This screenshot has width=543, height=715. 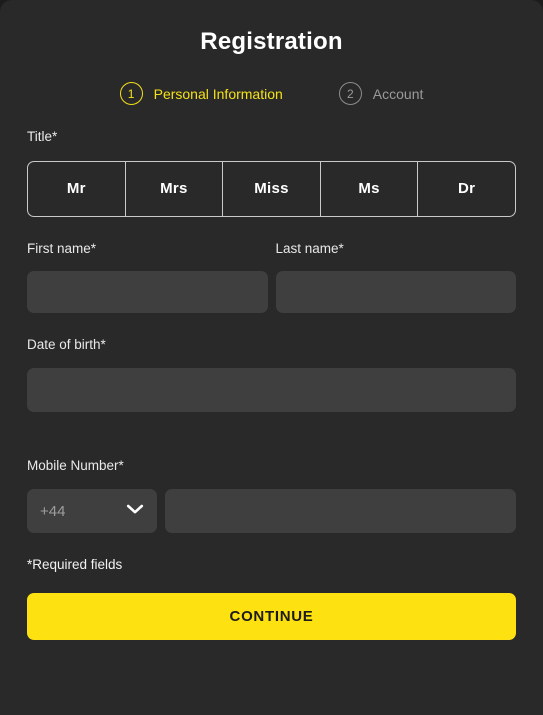 What do you see at coordinates (271, 616) in the screenshot?
I see `continue-button: CONTINUE` at bounding box center [271, 616].